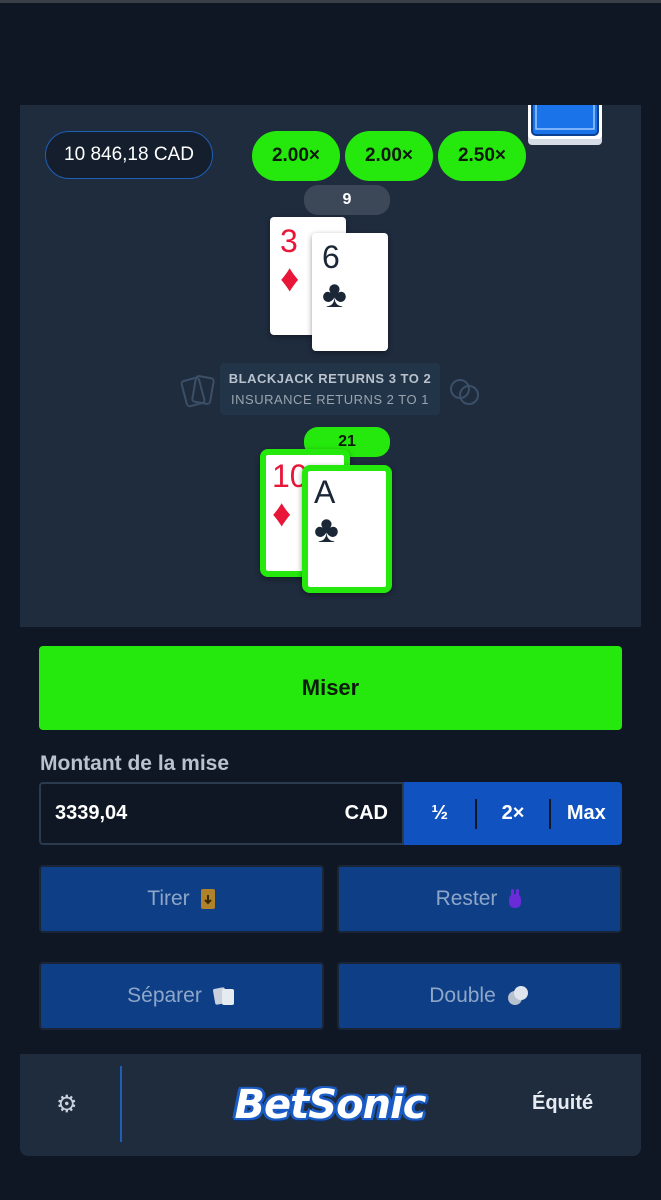 Image resolution: width=661 pixels, height=1200 pixels. I want to click on hit-label: Tirer, so click(168, 898).